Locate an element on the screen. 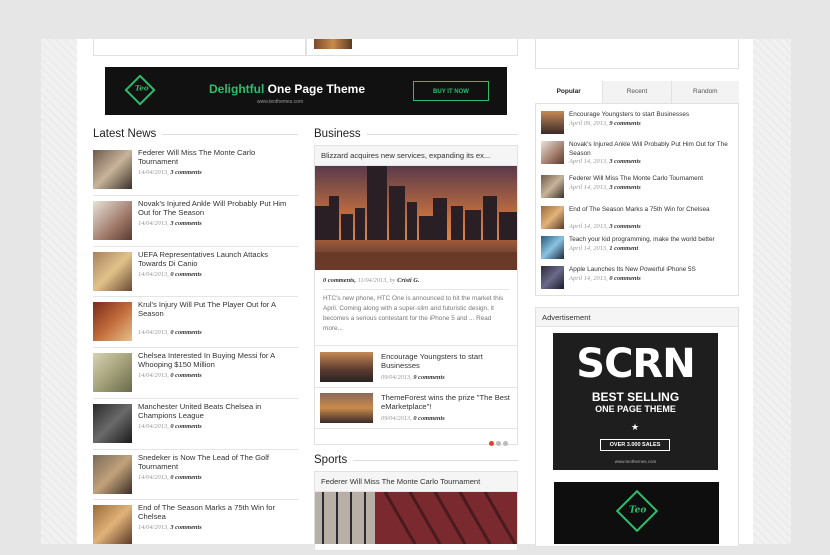  popular-meta: April 09, 2013, 9 comments is located at coordinates (605, 123).